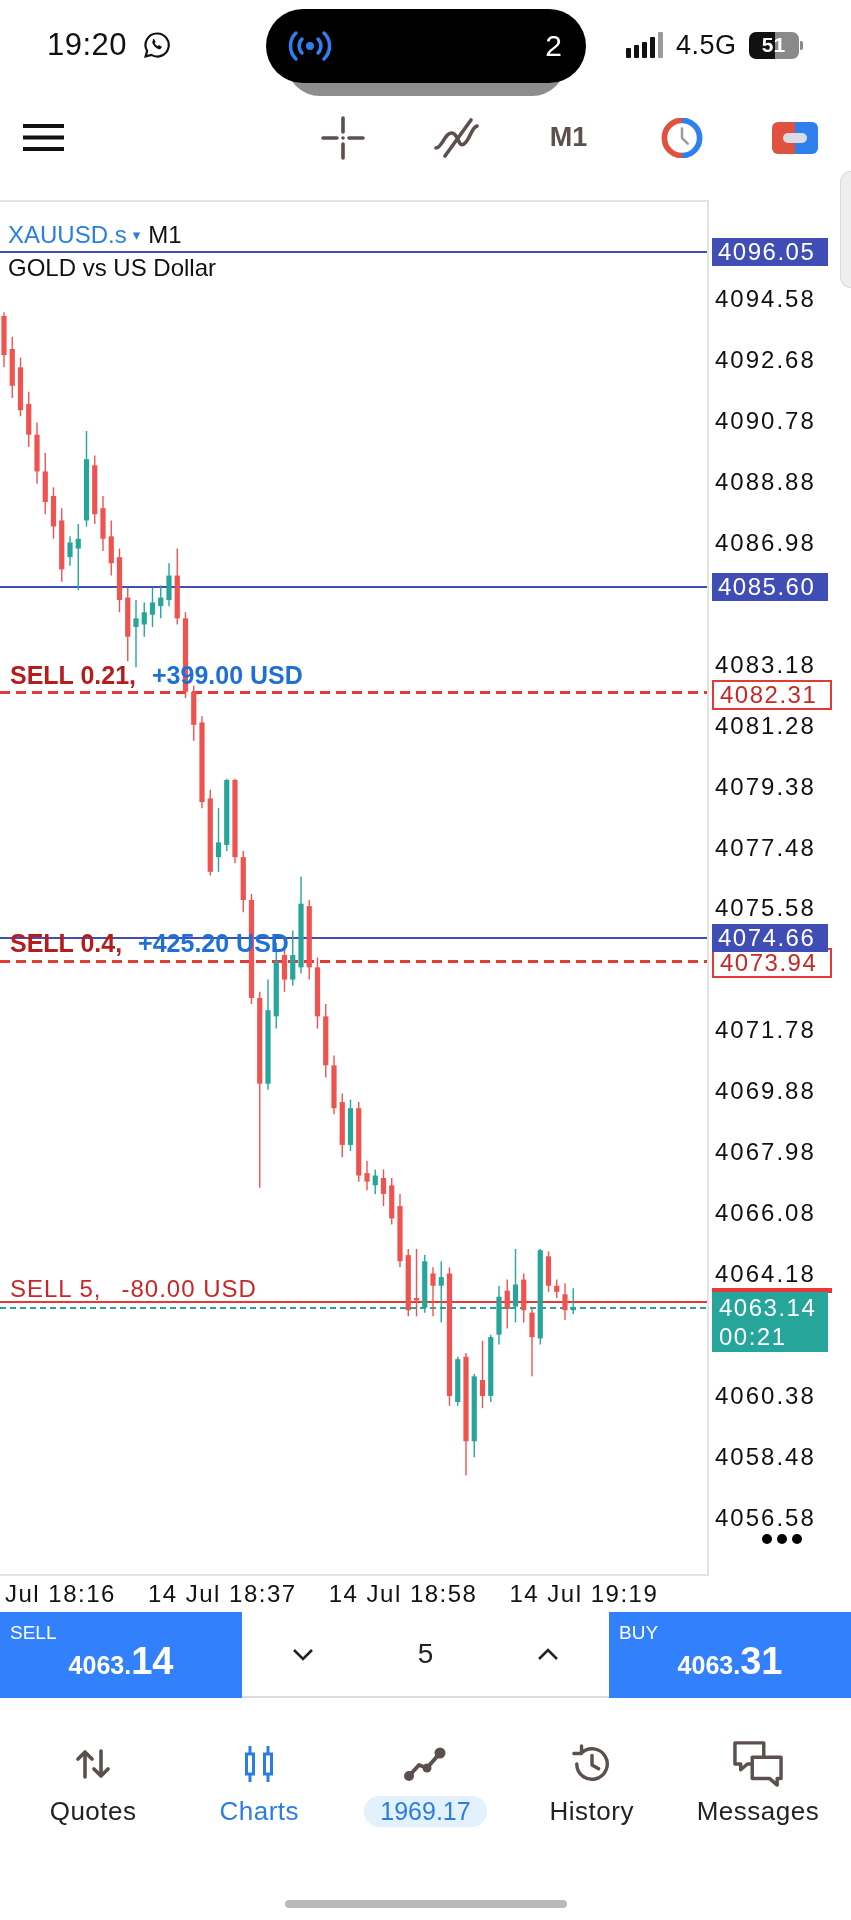  Describe the element at coordinates (584, 1594) in the screenshot. I see `time-axis-label: 14 Jul 19:19` at that location.